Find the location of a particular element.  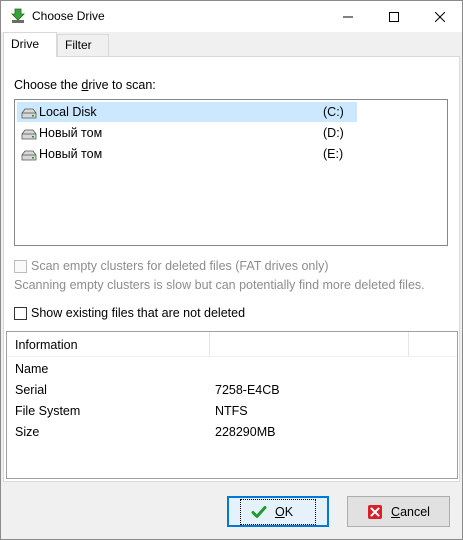

checkmark-icon is located at coordinates (259, 512).